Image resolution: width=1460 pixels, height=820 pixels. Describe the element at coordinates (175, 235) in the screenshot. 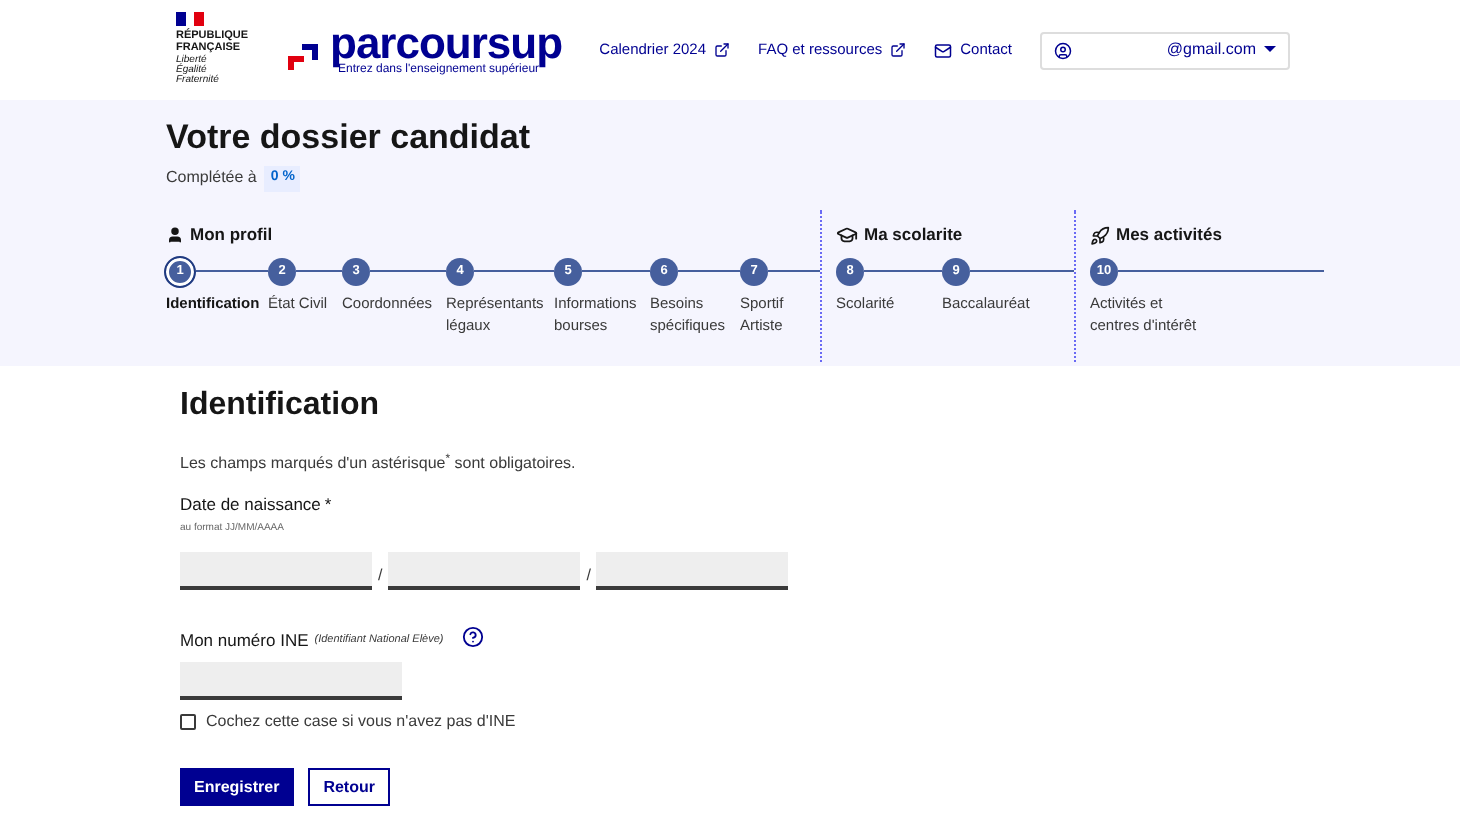

I see `user-icon` at that location.